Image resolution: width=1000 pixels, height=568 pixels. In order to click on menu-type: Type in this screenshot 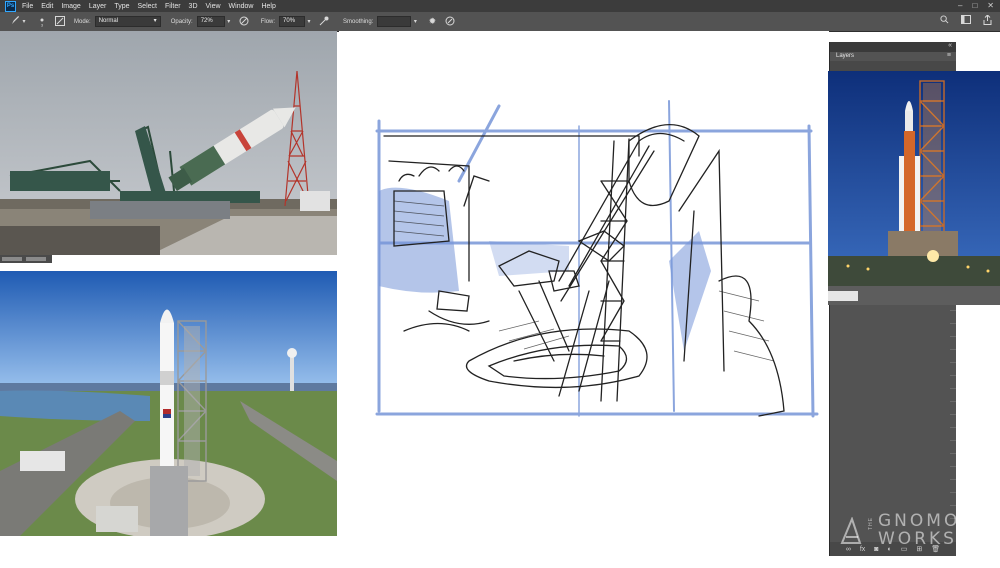, I will do `click(121, 6)`.